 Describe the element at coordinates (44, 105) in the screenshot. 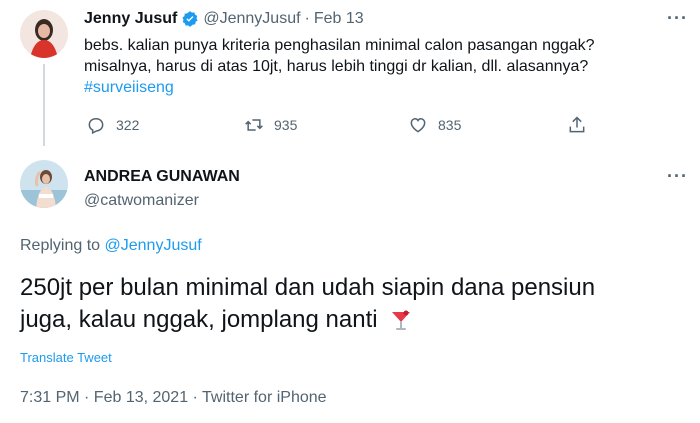

I see `thread-line` at that location.